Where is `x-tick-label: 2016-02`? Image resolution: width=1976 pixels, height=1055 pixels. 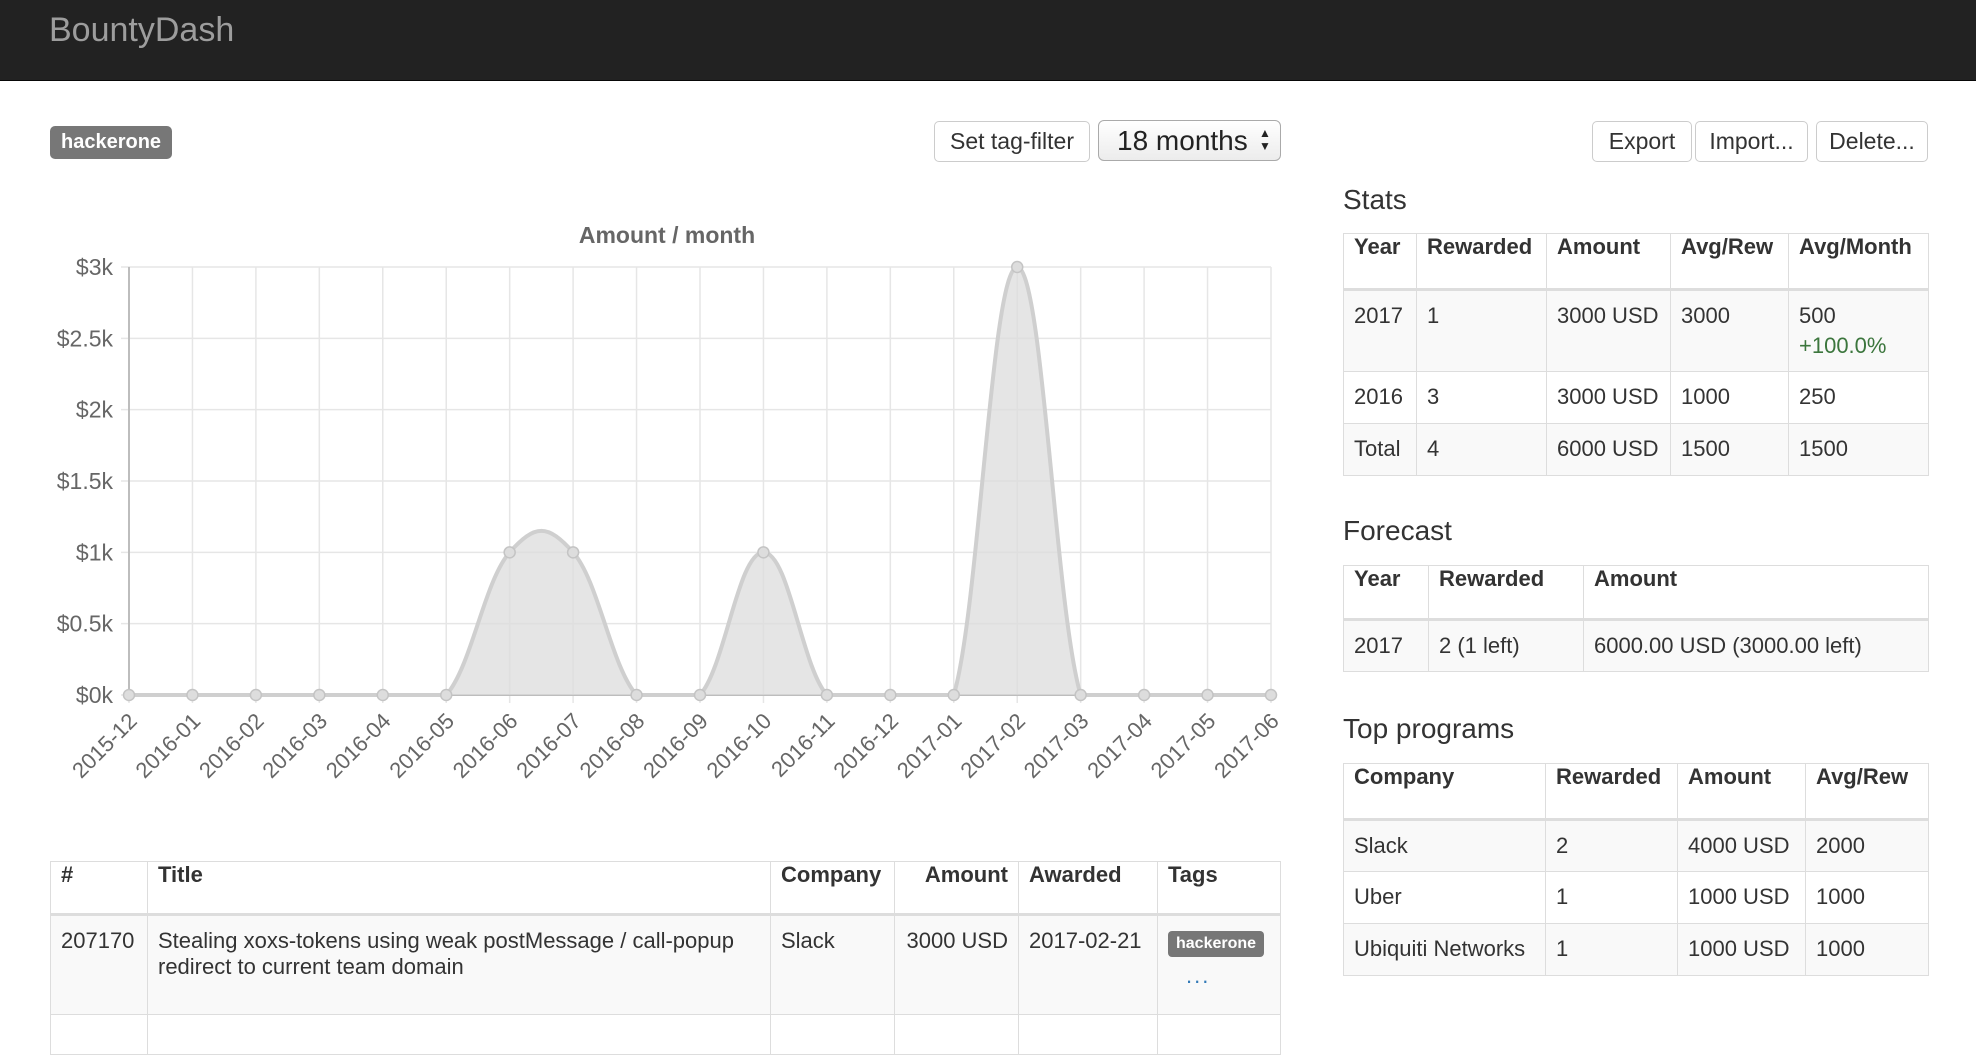 x-tick-label: 2016-02 is located at coordinates (231, 745).